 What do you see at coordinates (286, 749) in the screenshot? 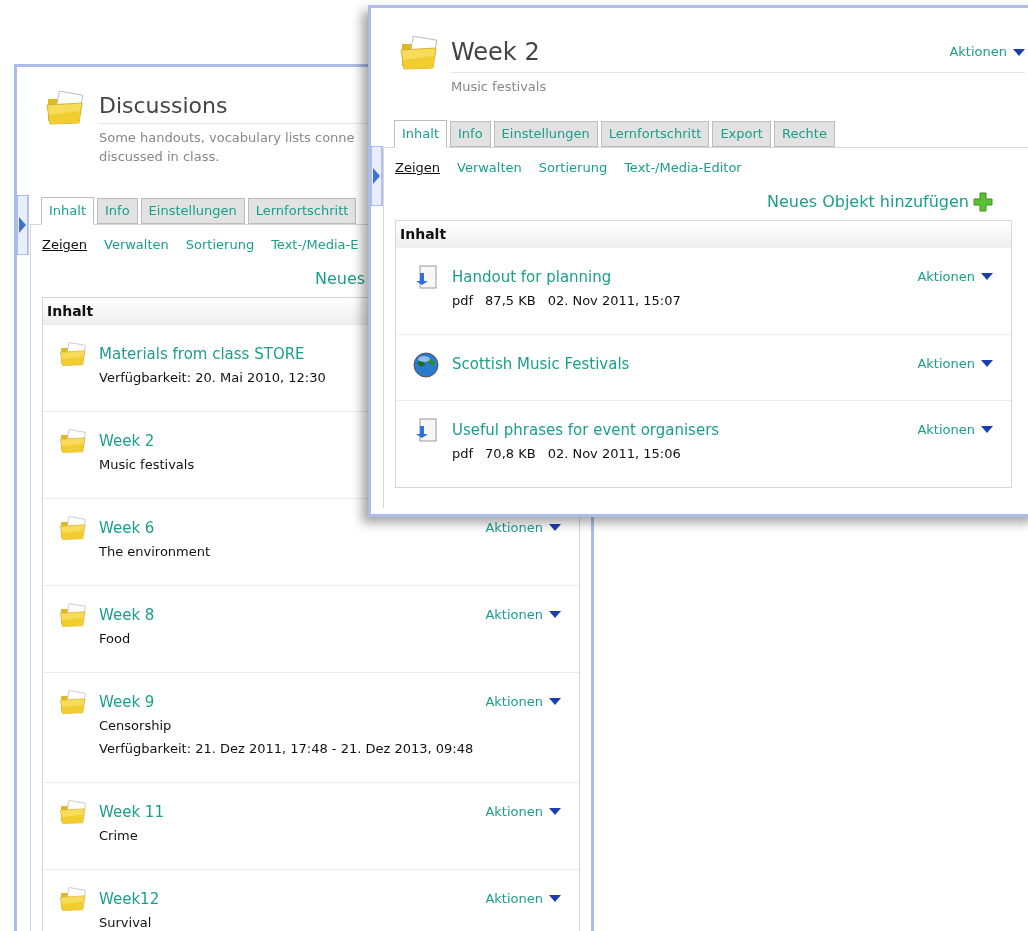
I see `item-description: Verfügbarkeit: 21. Dez 2011, 17:48 - 21. Dez 2013, 09:48` at bounding box center [286, 749].